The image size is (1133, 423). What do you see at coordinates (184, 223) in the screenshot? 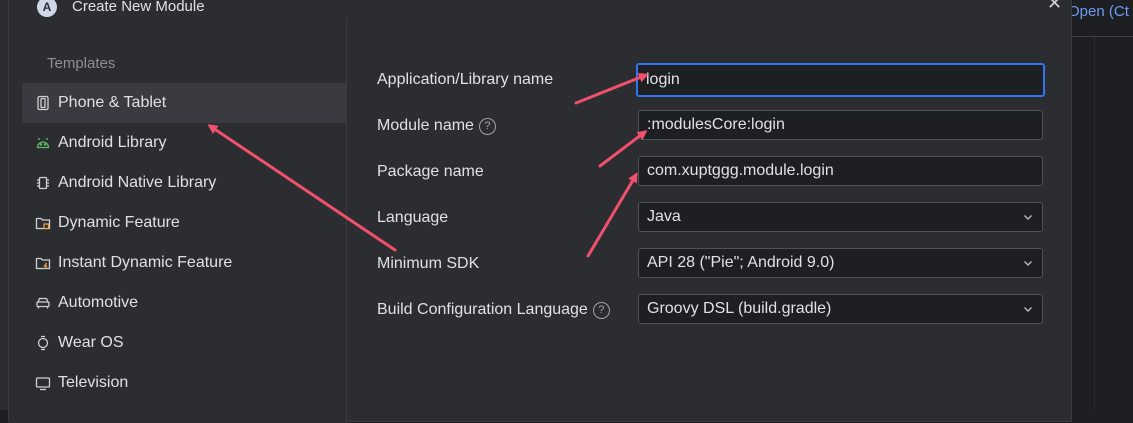
I see `template-dynamic-feature: Dynamic Feature` at bounding box center [184, 223].